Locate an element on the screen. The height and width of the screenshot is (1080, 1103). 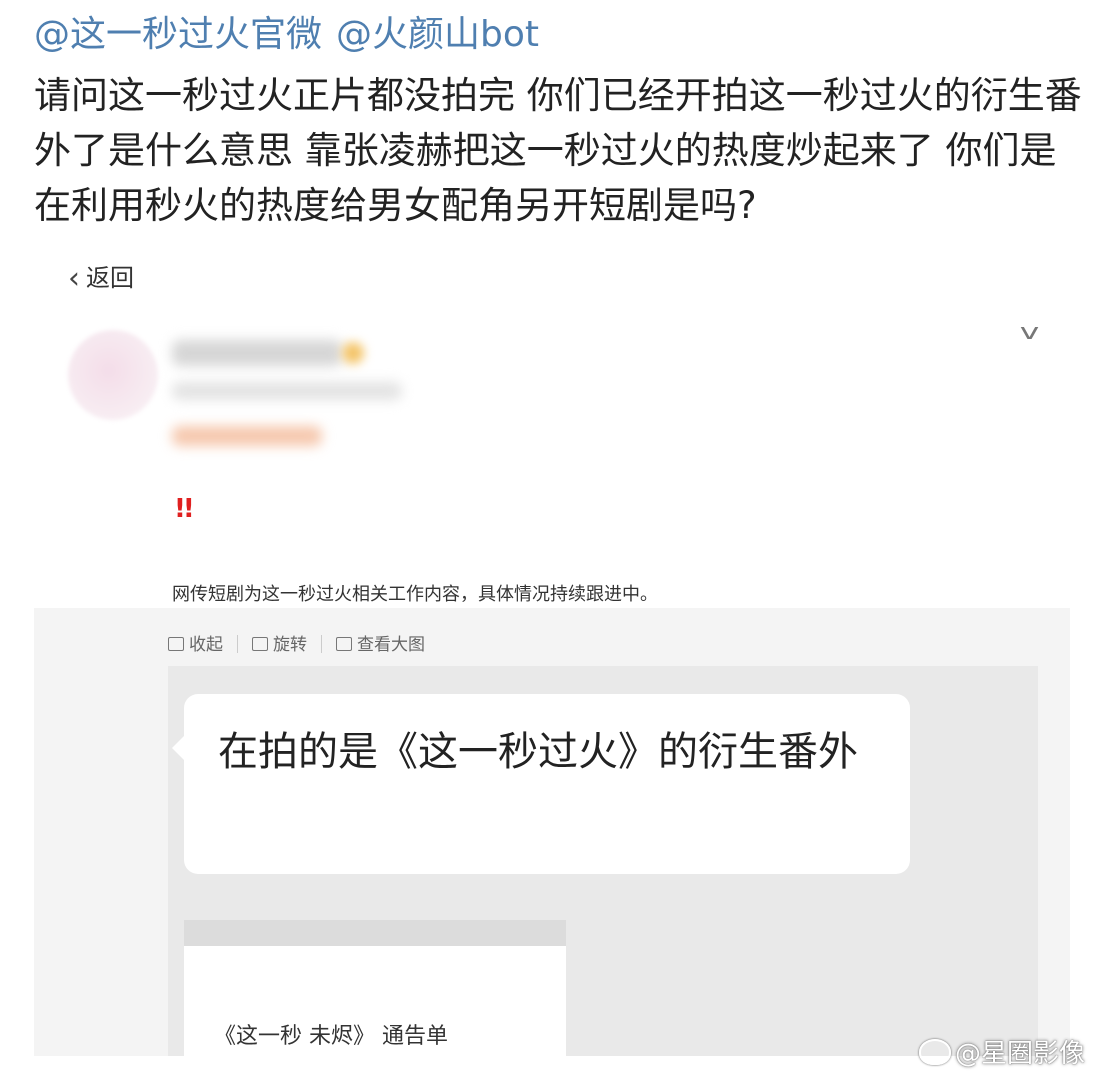
view-large-button: 查看大图 is located at coordinates (380, 642).